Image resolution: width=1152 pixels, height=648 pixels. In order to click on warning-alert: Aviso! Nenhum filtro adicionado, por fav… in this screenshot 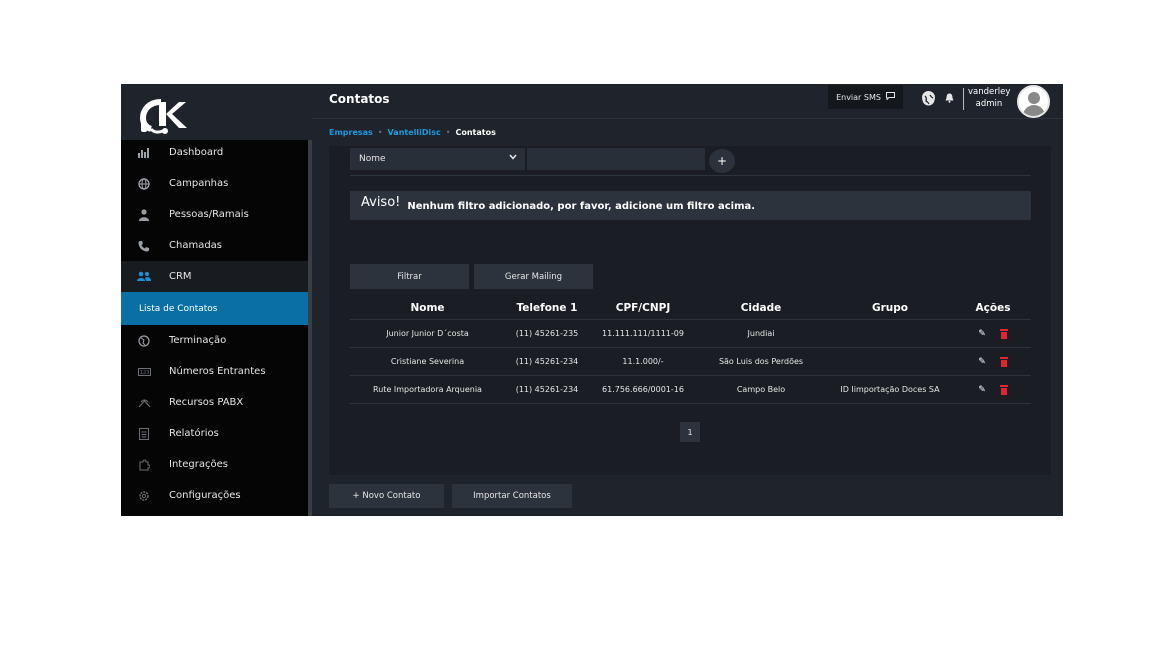, I will do `click(690, 205)`.